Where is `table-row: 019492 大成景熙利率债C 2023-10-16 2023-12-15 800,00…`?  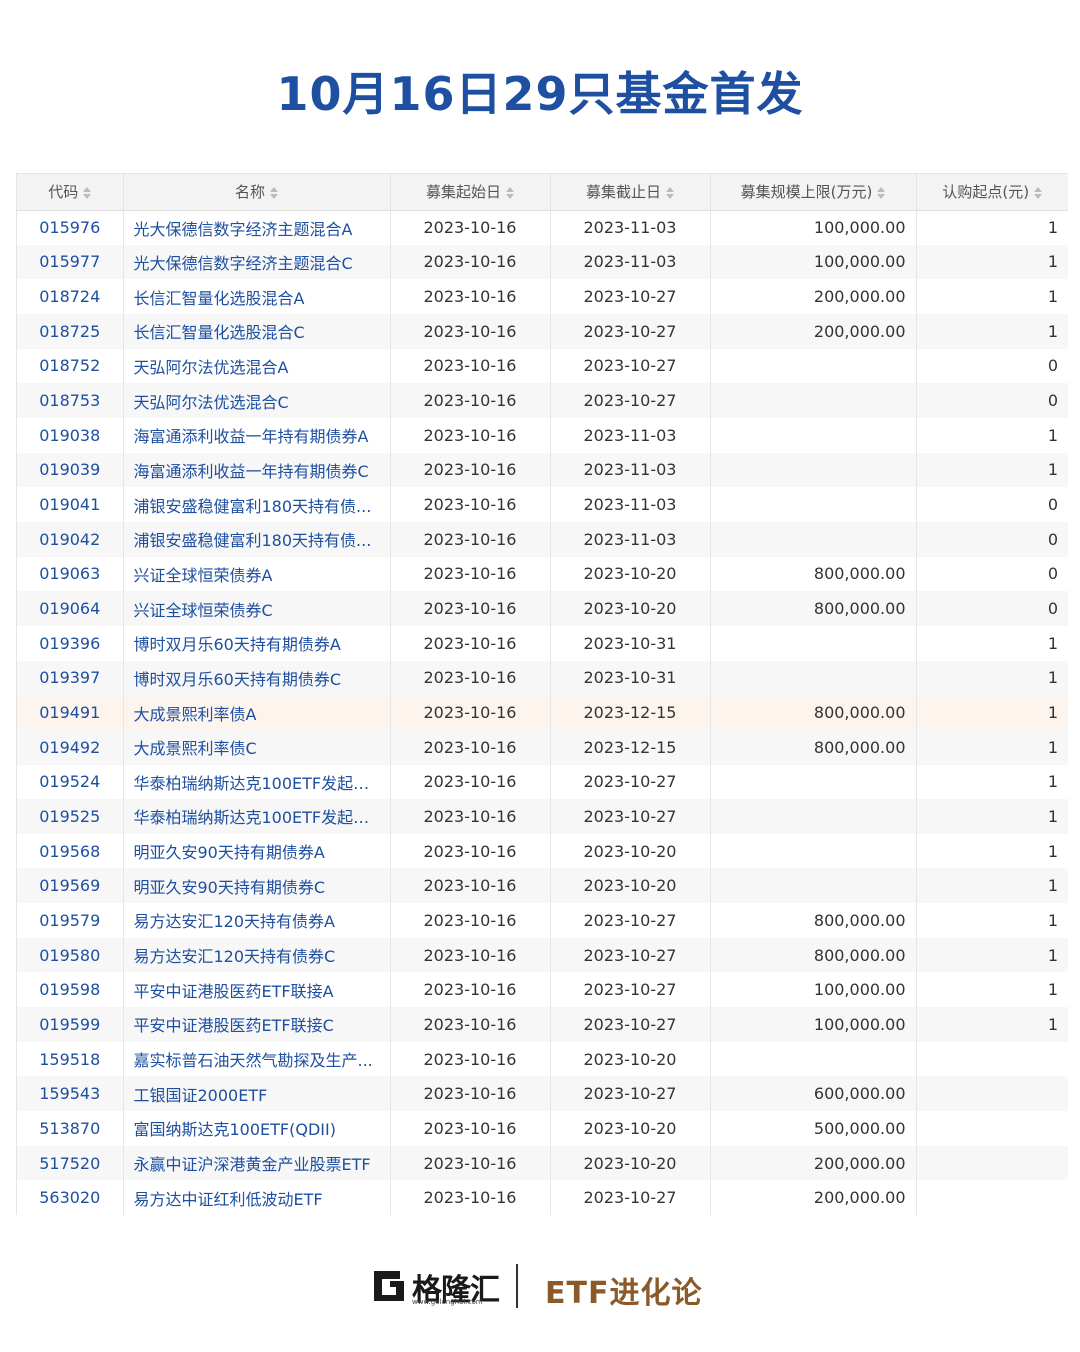
table-row: 019492 大成景熙利率债C 2023-10-16 2023-12-15 800,00… is located at coordinates (542, 747).